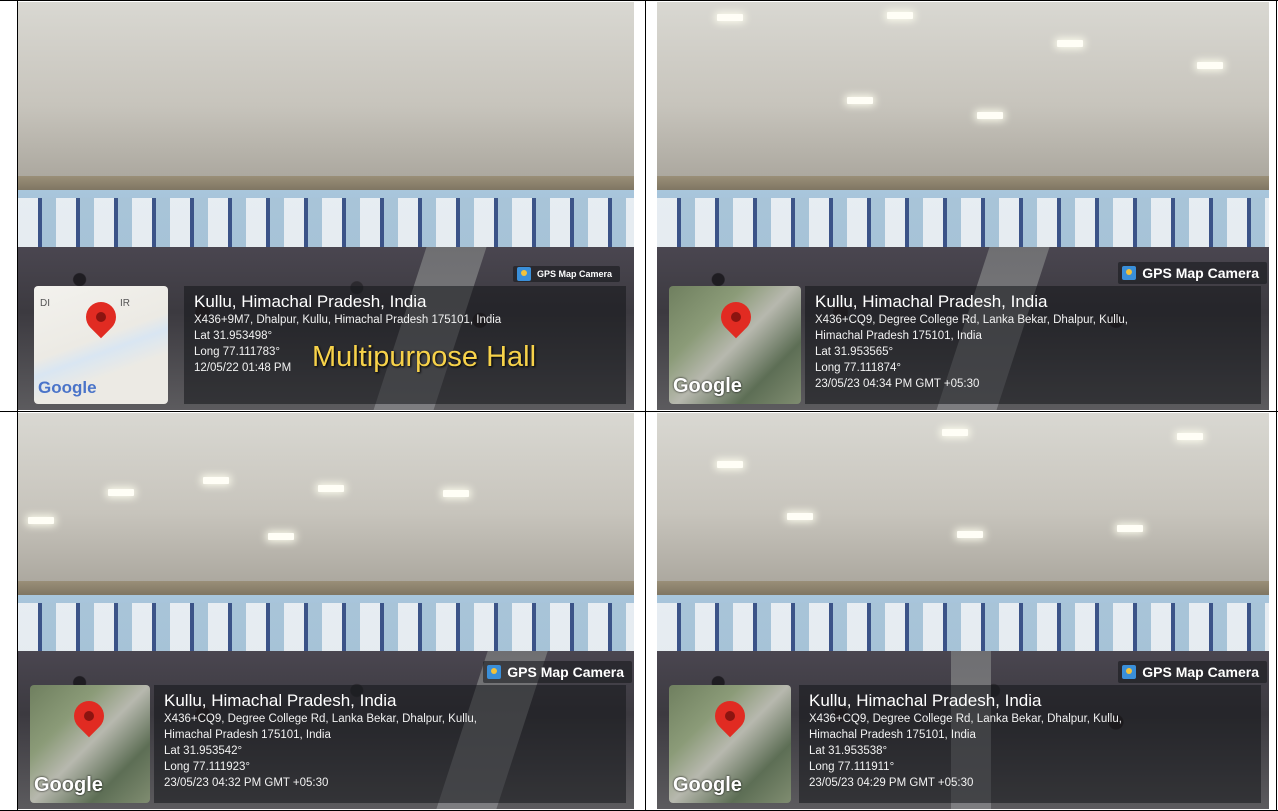 This screenshot has width=1278, height=811. I want to click on latitude: Lat 31.953542°, so click(203, 751).